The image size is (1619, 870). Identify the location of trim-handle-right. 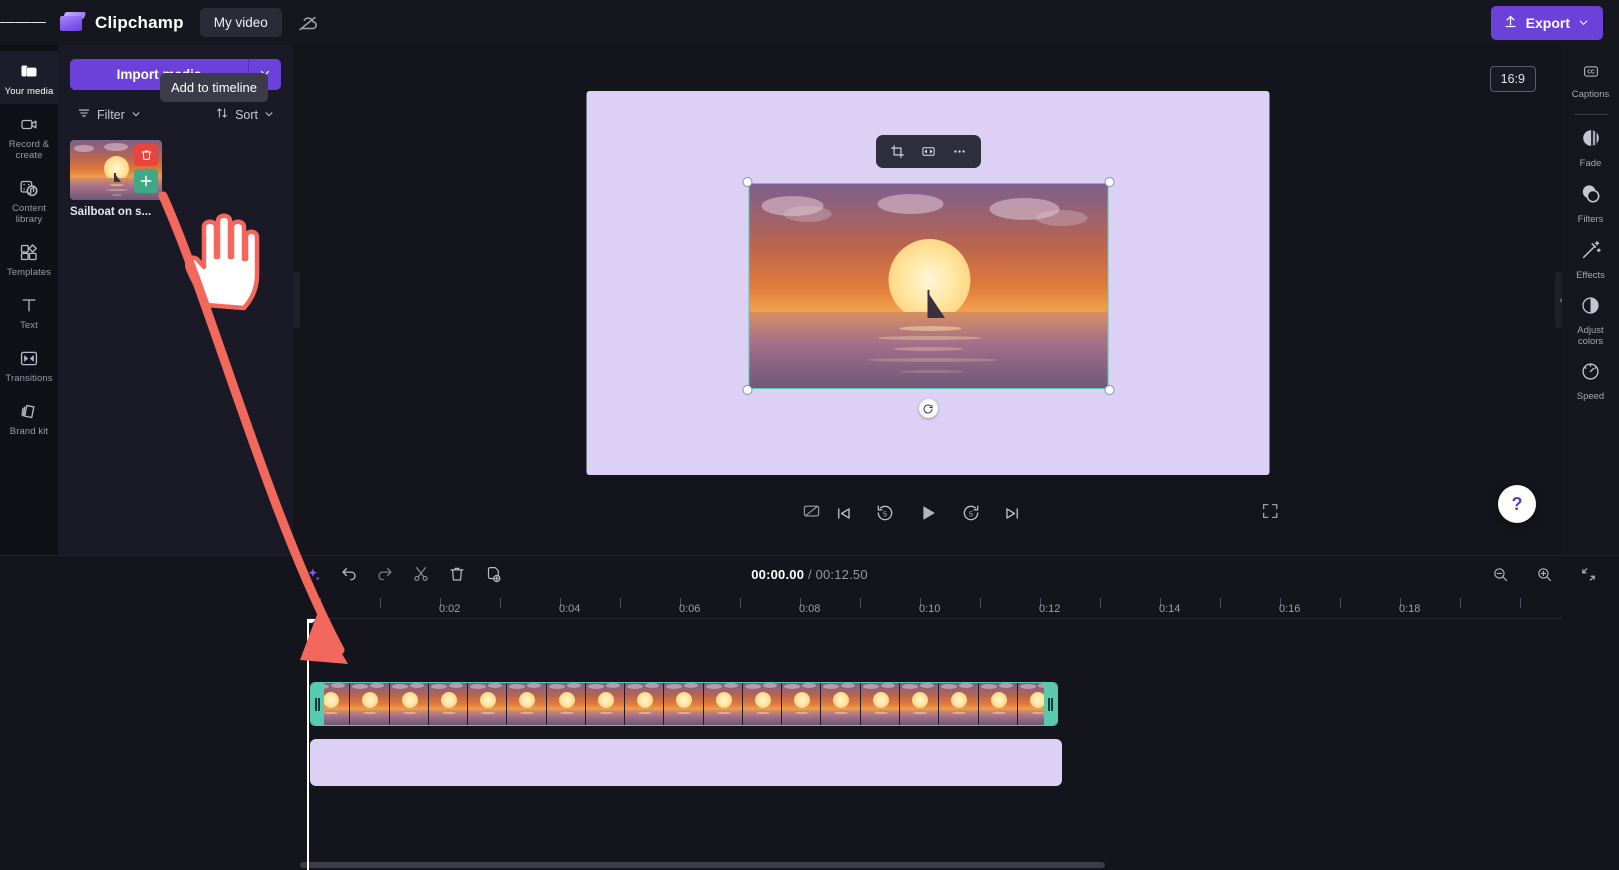
(1050, 704).